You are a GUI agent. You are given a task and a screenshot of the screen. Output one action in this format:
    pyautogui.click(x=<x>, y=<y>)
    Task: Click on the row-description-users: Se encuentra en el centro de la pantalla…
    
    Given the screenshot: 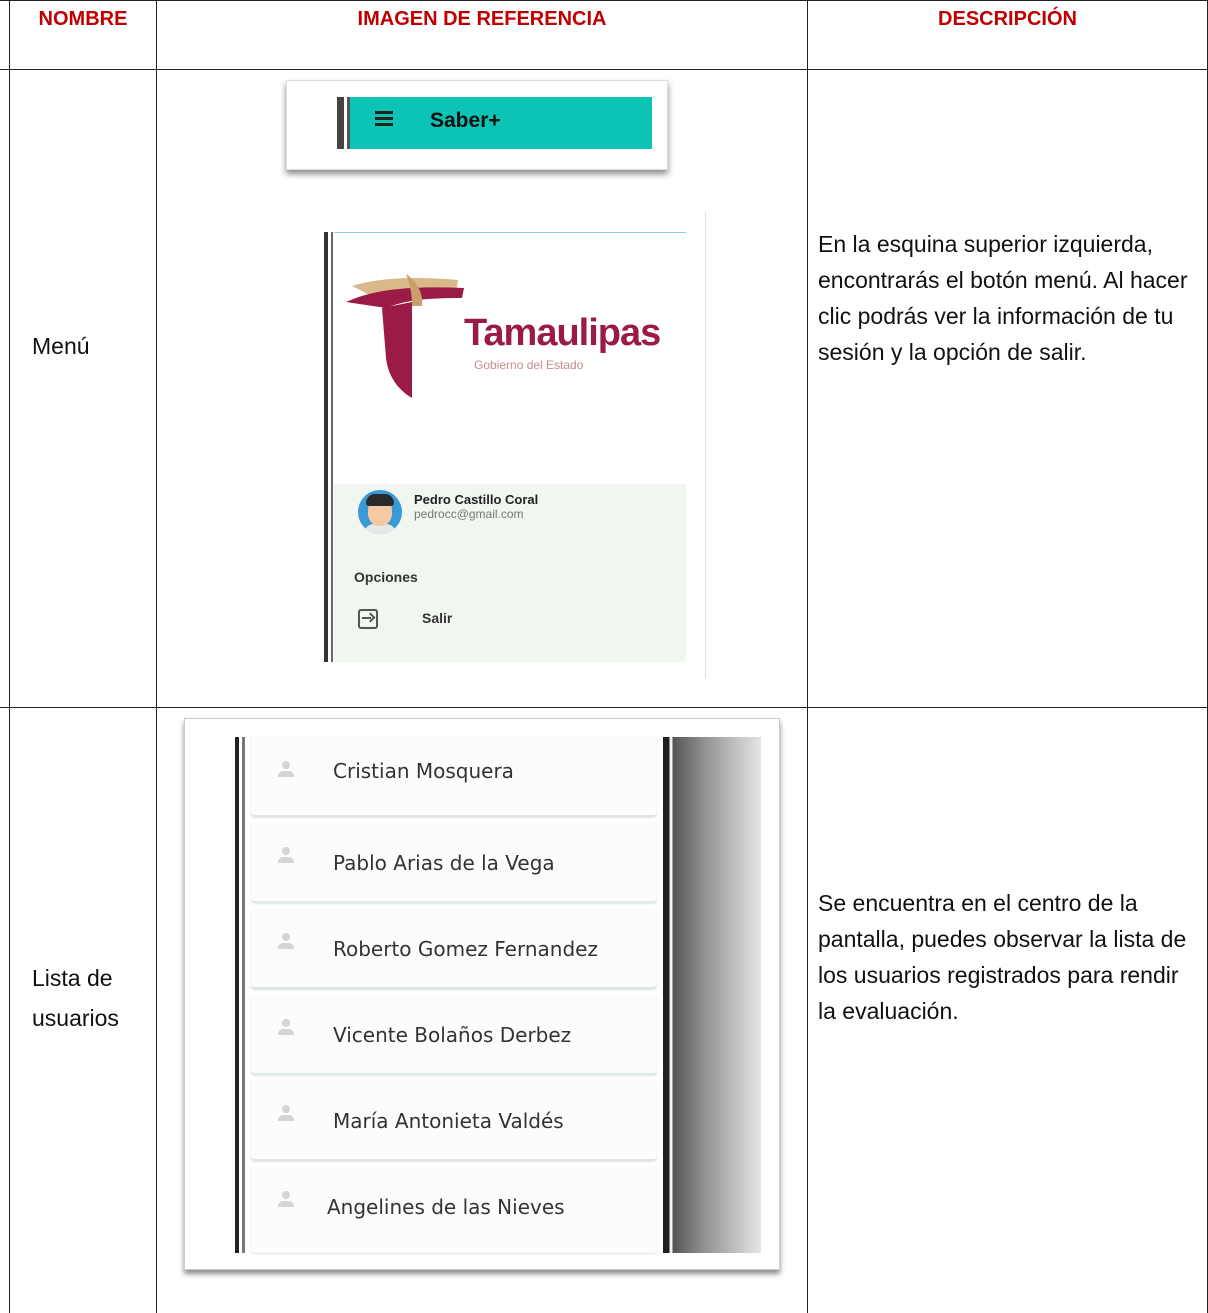 What is the action you would take?
    pyautogui.click(x=1002, y=957)
    